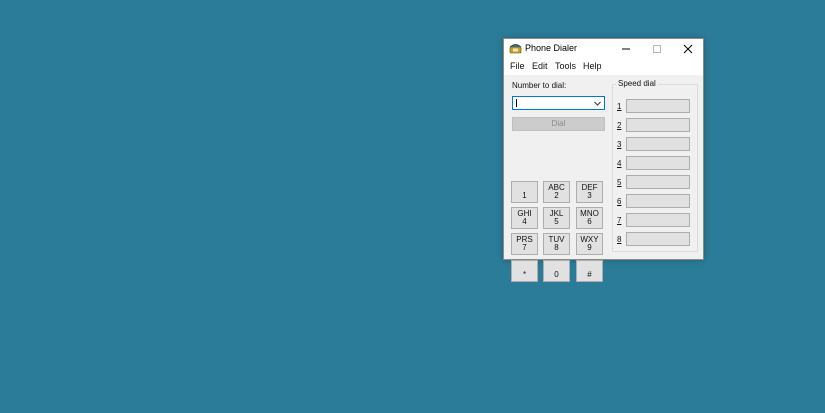  I want to click on dial-button: Dial, so click(558, 124).